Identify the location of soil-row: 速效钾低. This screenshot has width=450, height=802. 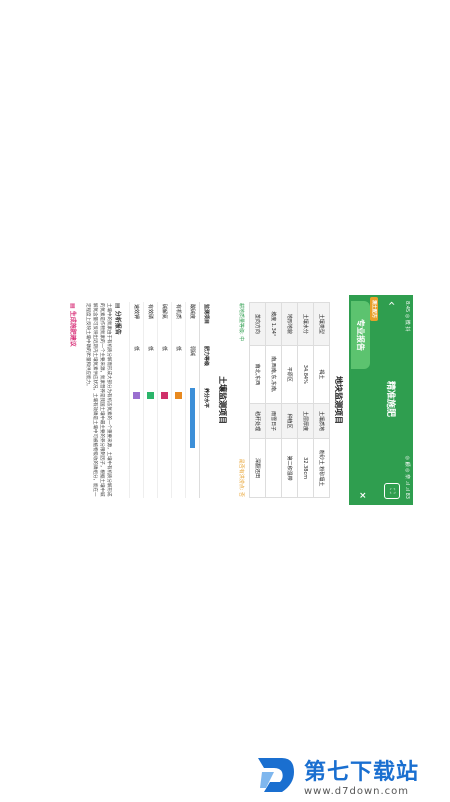
(136, 400).